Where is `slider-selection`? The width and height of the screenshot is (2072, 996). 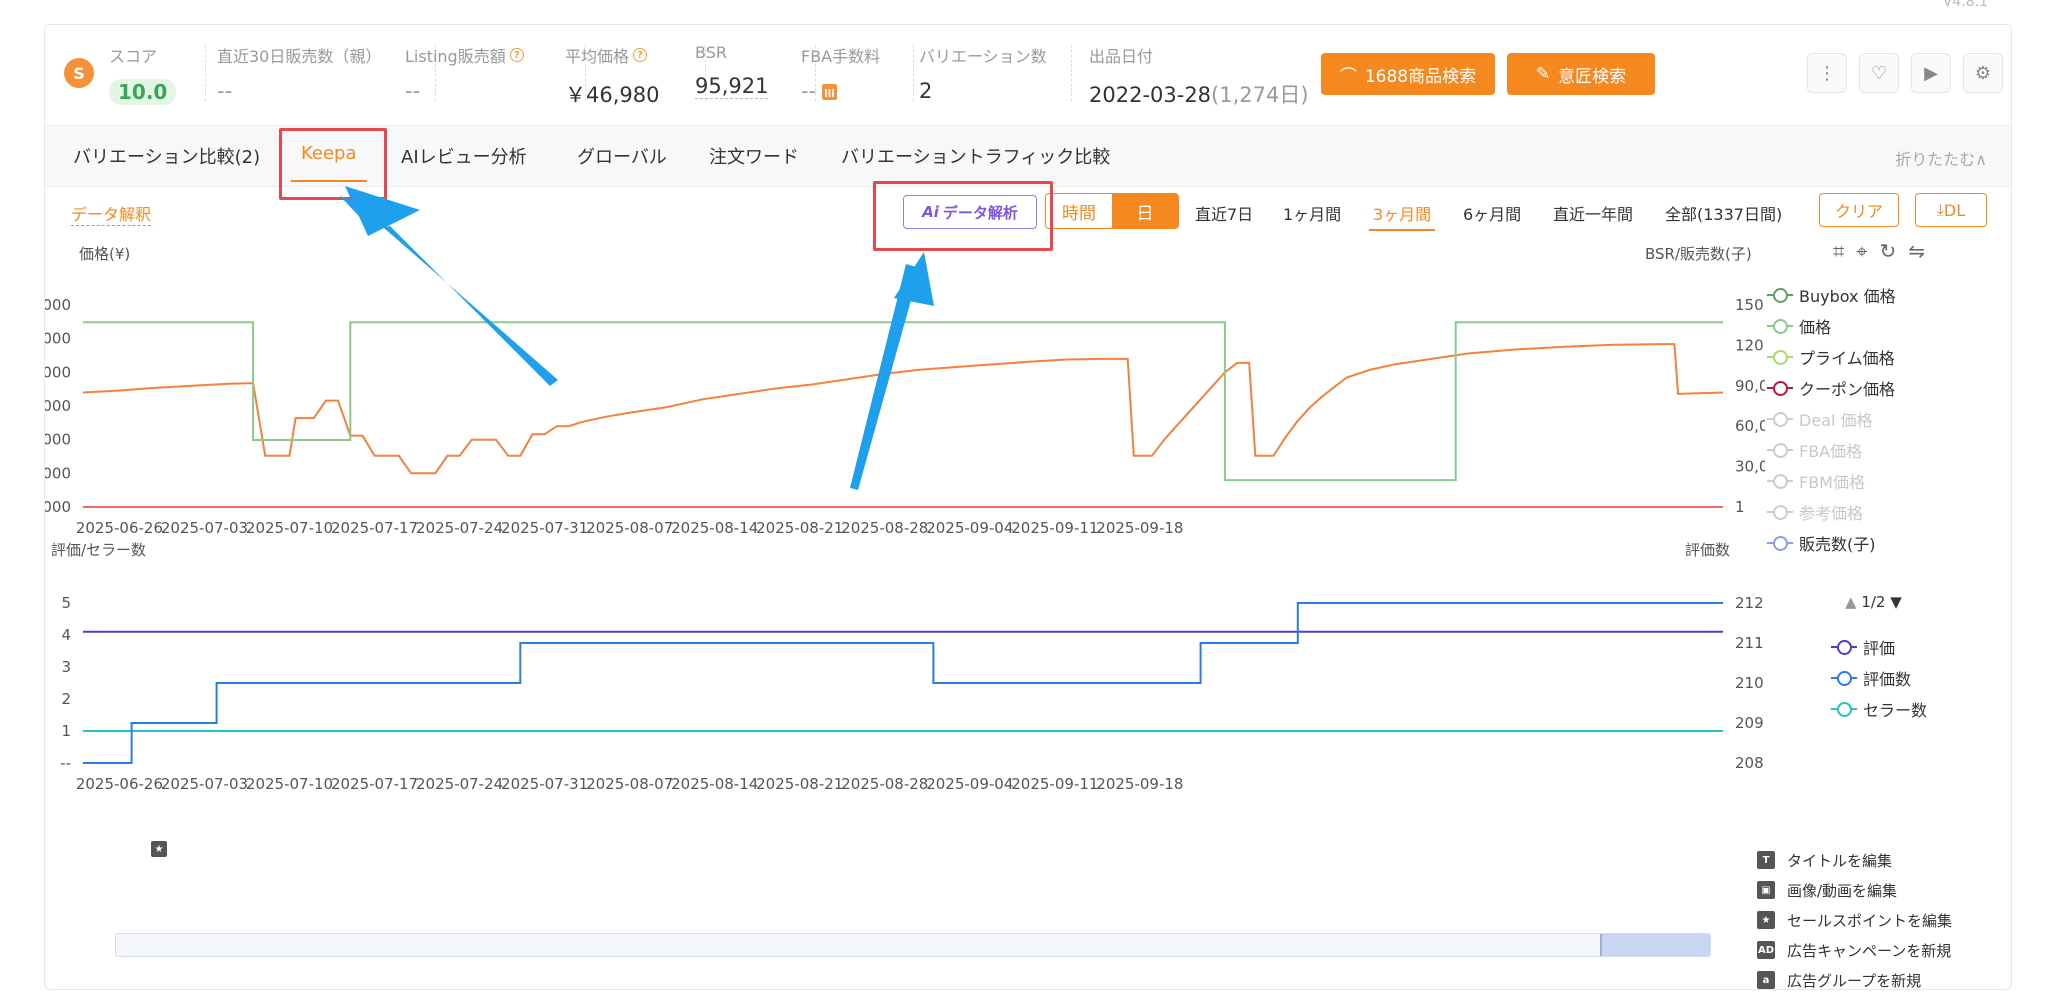
slider-selection is located at coordinates (1655, 945).